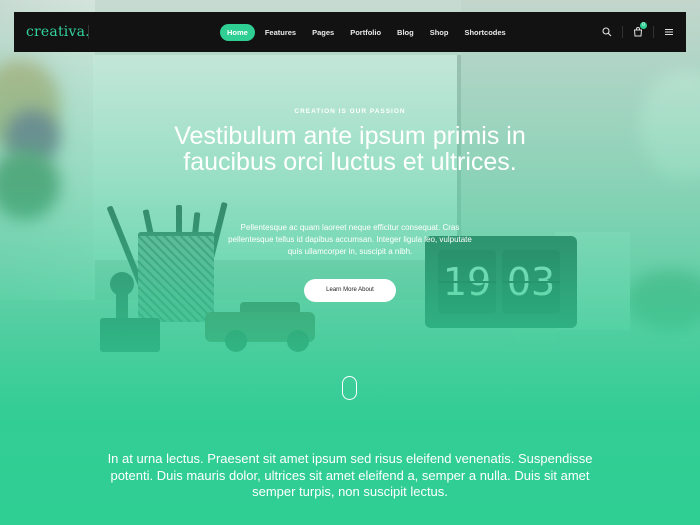  What do you see at coordinates (350, 111) in the screenshot?
I see `hero-eyebrow: CREATION IS OUR PASSION` at bounding box center [350, 111].